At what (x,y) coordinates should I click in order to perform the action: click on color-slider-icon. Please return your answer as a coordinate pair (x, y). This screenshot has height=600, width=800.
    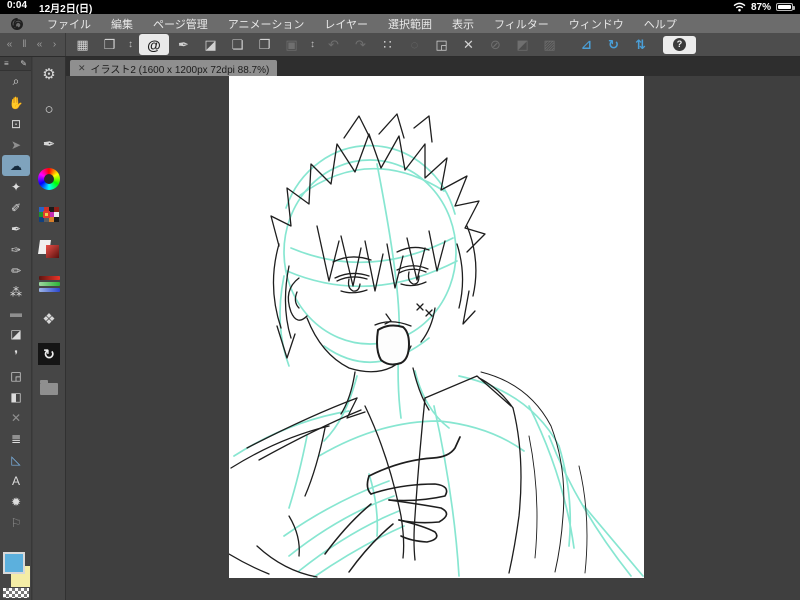
    Looking at the image, I should click on (49, 284).